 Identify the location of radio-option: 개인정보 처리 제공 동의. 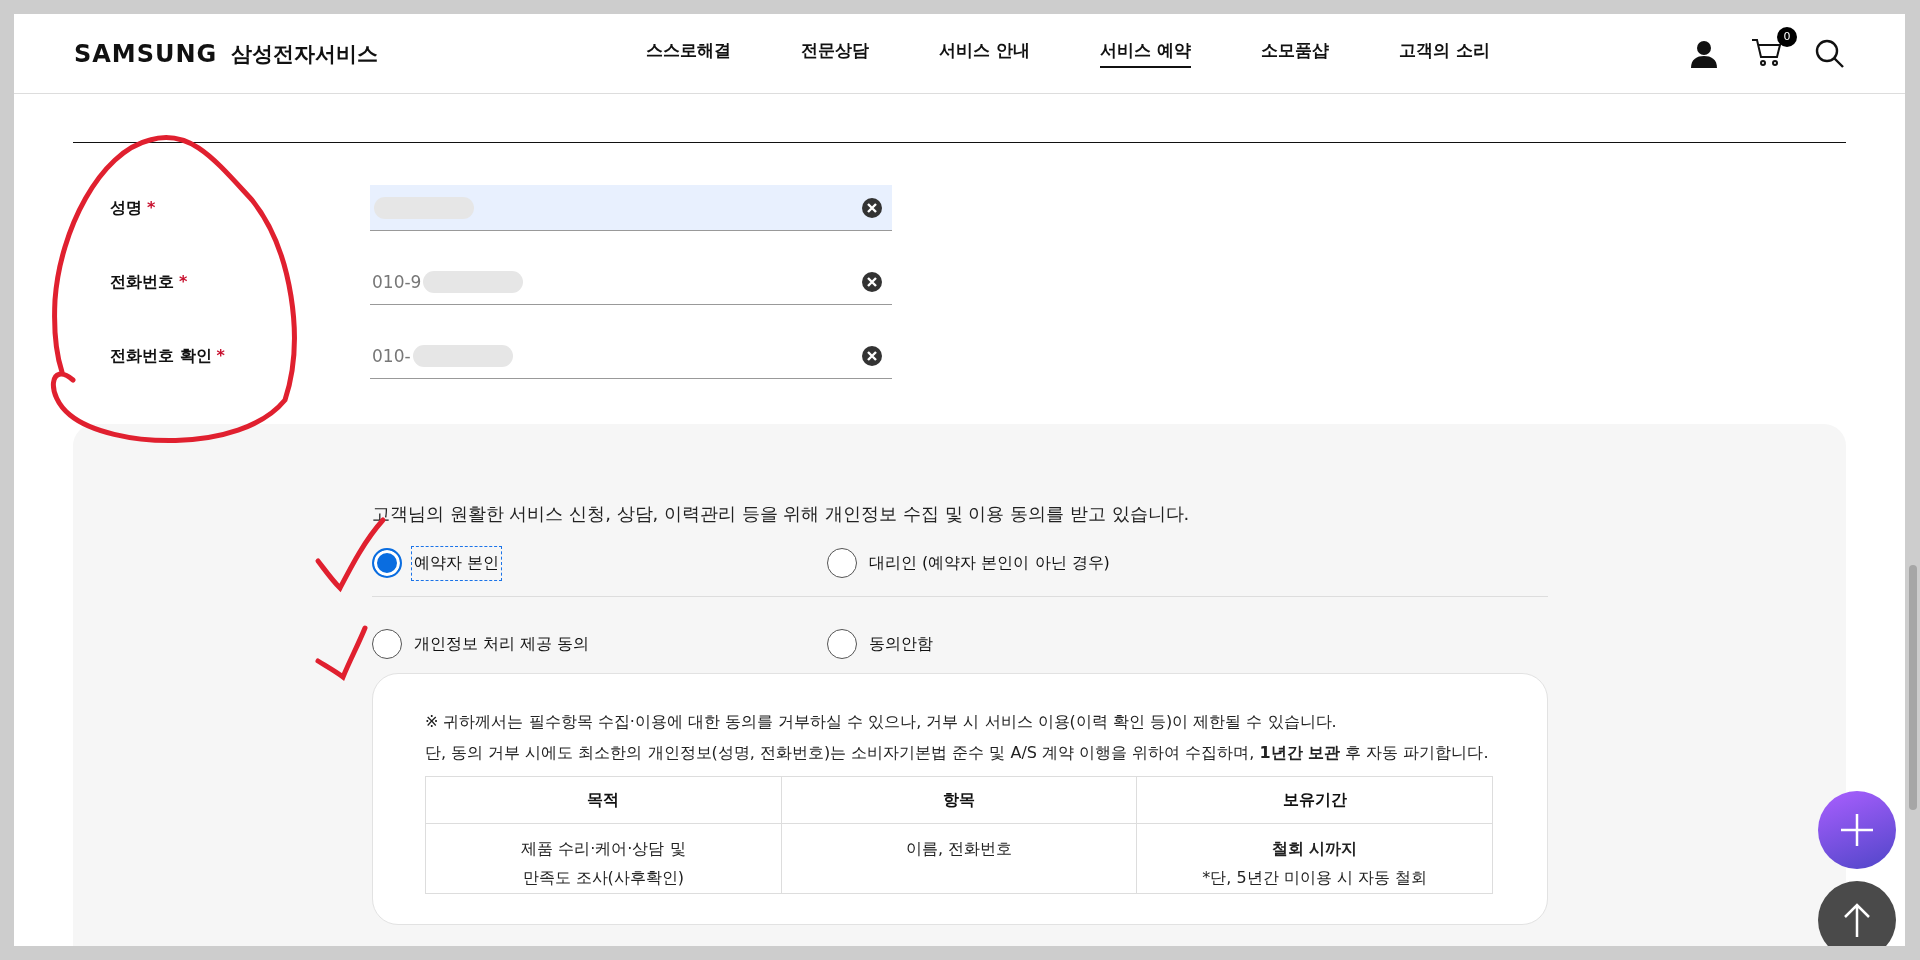
(599, 644).